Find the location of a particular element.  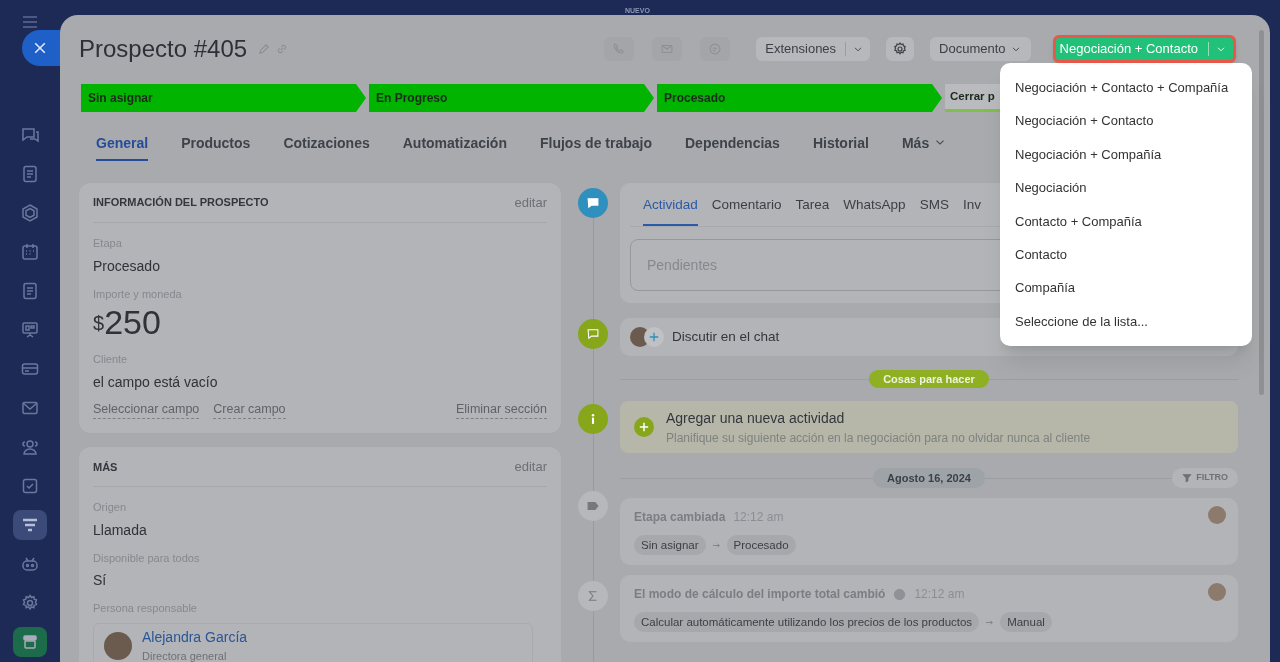

filter-icon is located at coordinates (1187, 478).